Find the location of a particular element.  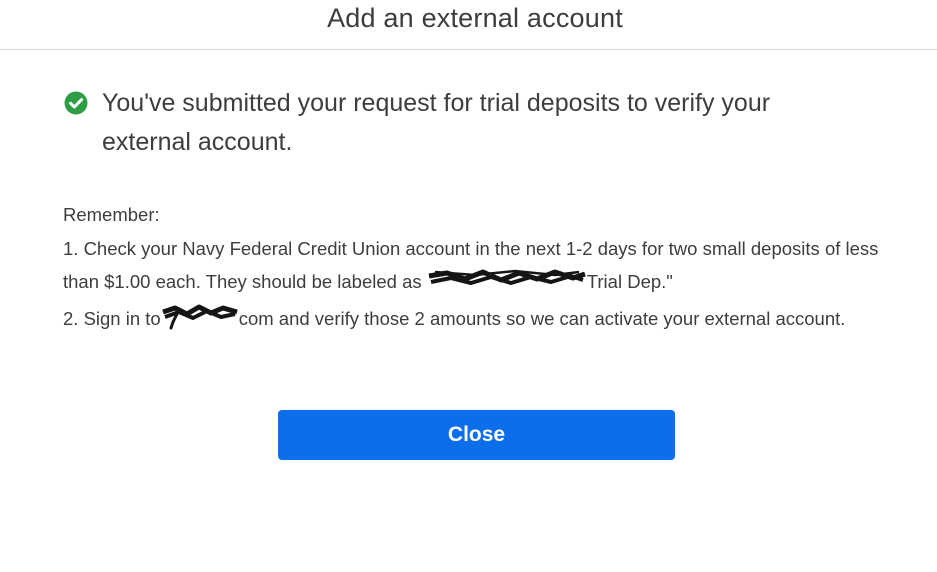

check-circle-icon is located at coordinates (76, 103).